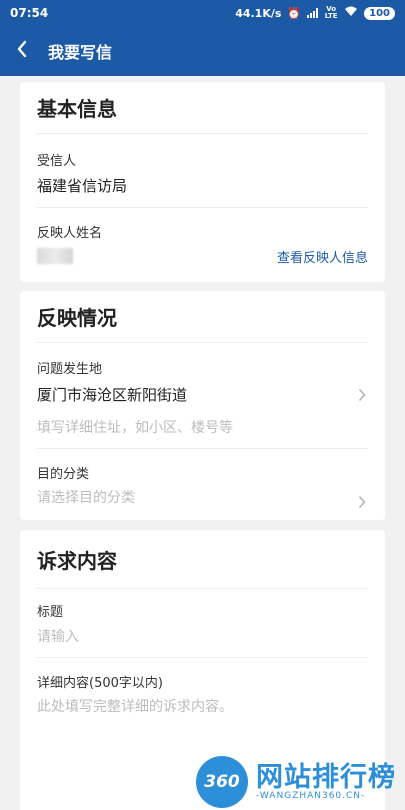 The width and height of the screenshot is (405, 810). I want to click on category-field: 目的分类 请选择目的分类, so click(202, 484).